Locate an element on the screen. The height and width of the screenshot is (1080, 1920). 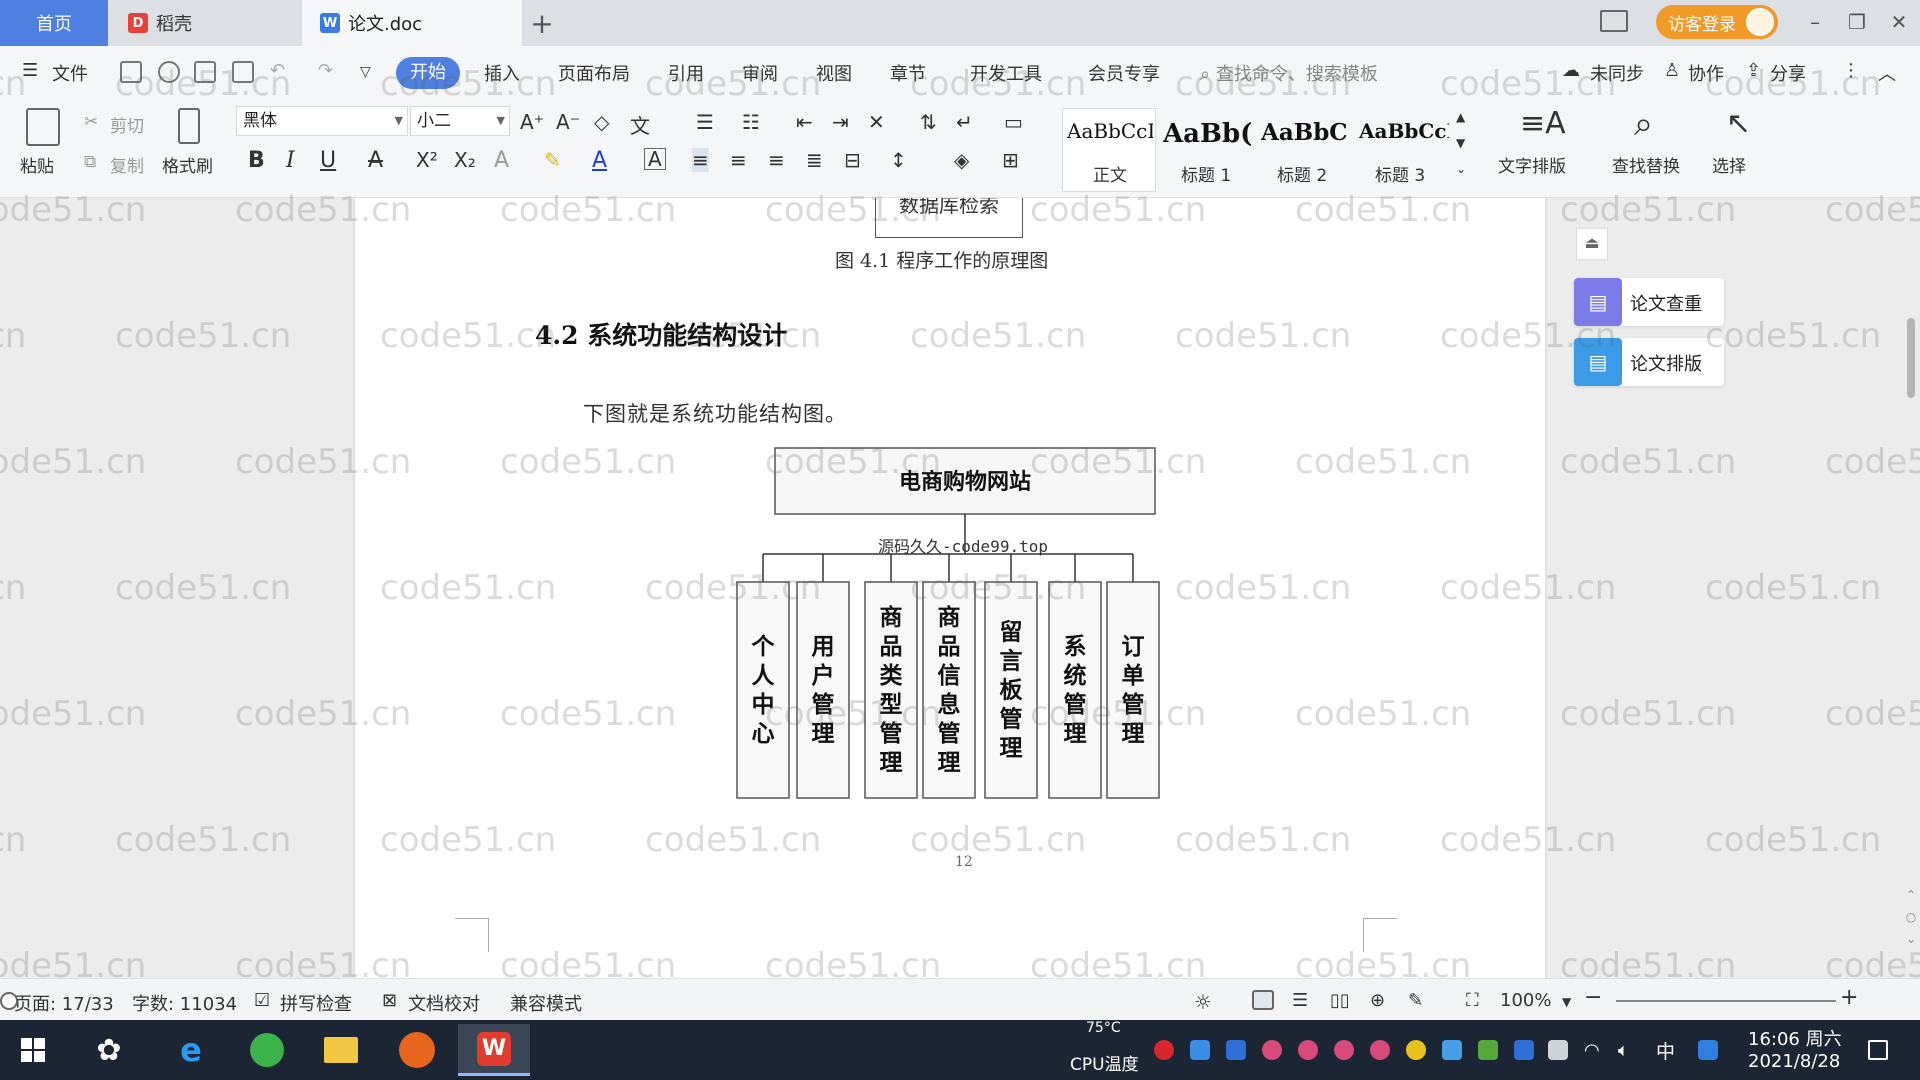
char-border-icon: A is located at coordinates (655, 159).